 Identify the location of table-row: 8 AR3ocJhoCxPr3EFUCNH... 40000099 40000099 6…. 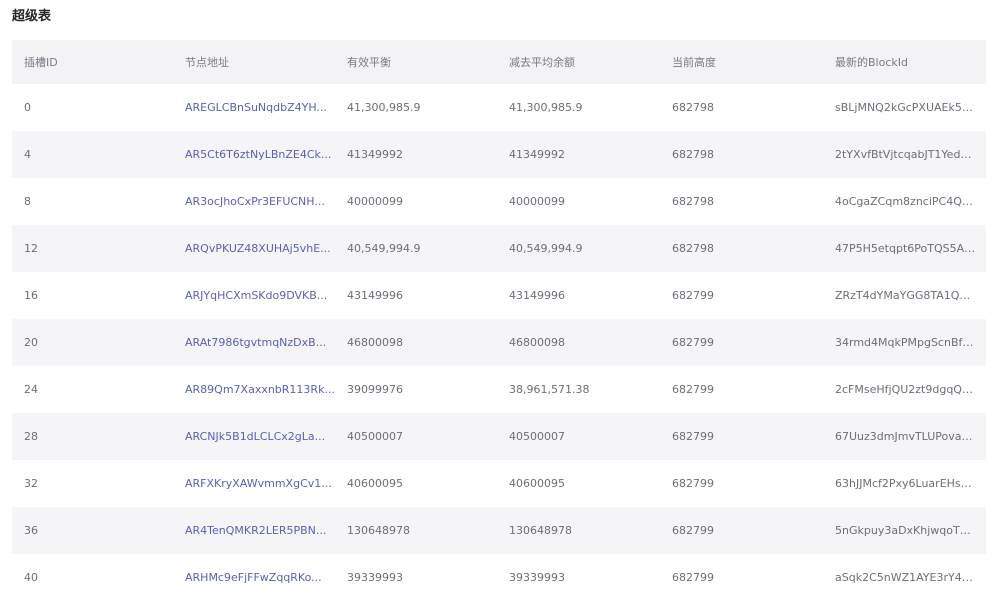
(499, 201).